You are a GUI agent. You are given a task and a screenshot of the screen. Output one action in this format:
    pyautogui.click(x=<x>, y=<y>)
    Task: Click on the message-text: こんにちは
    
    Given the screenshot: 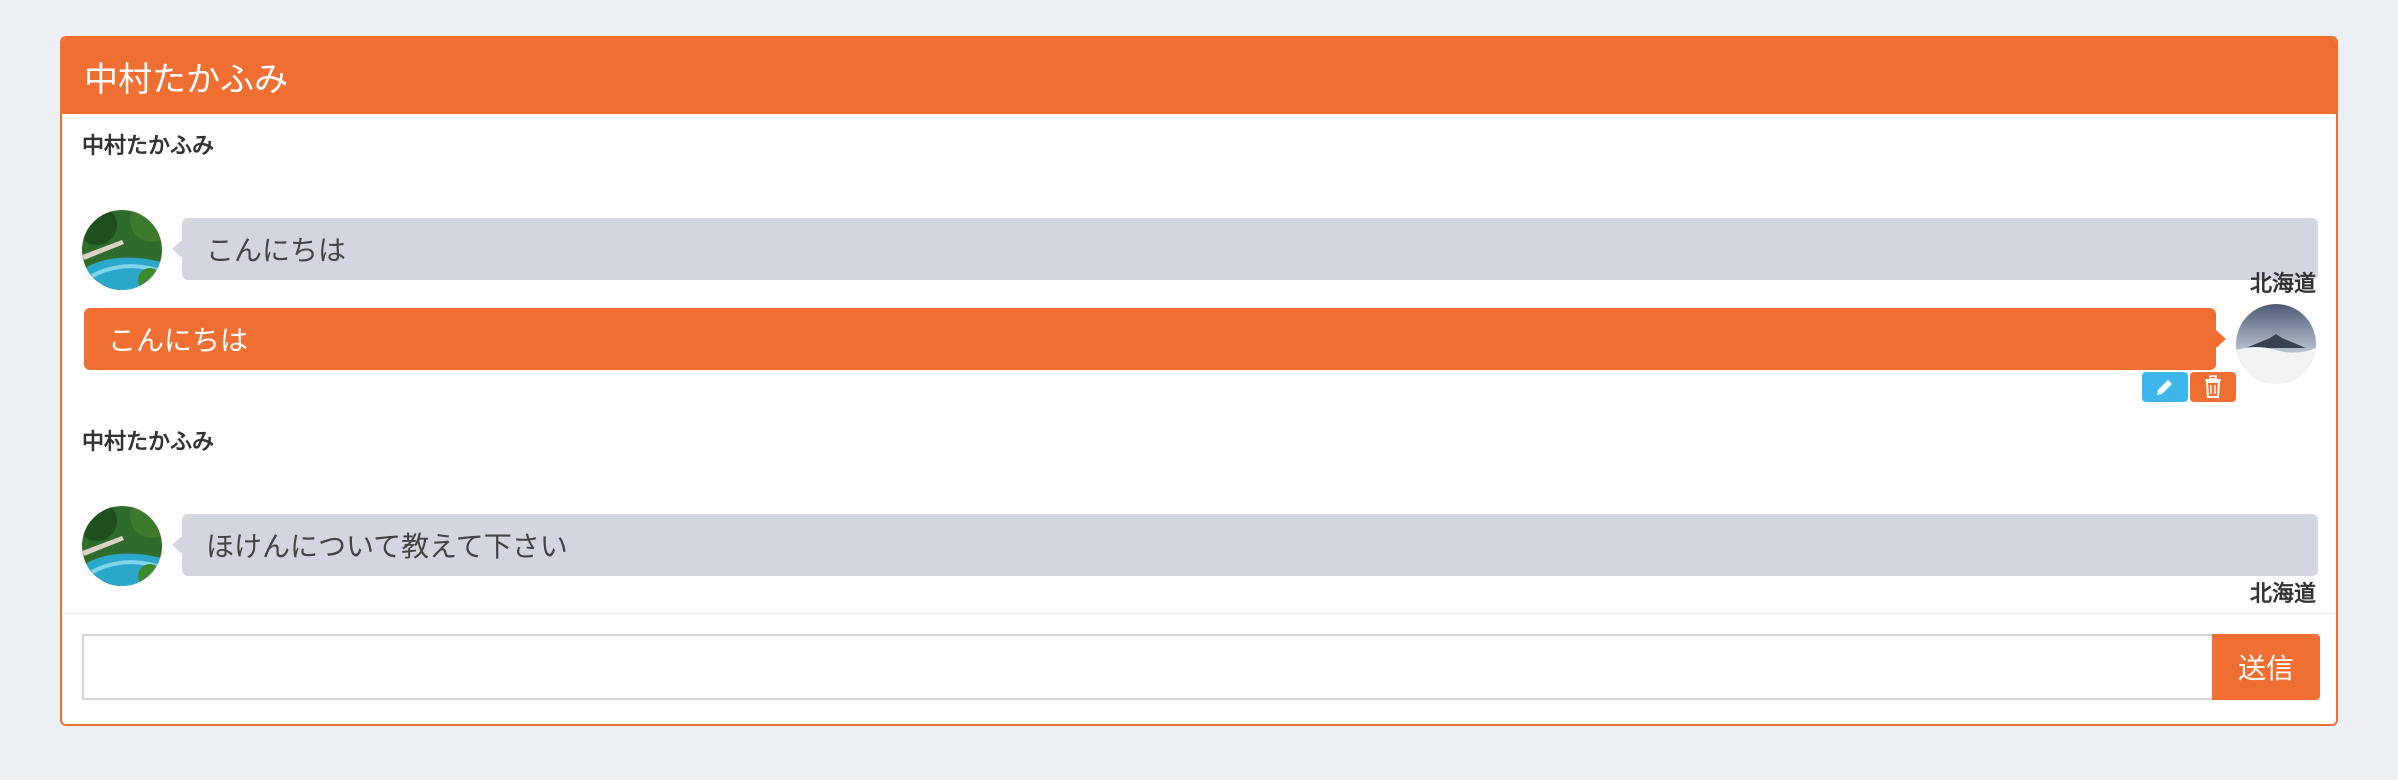 What is the action you would take?
    pyautogui.click(x=178, y=340)
    